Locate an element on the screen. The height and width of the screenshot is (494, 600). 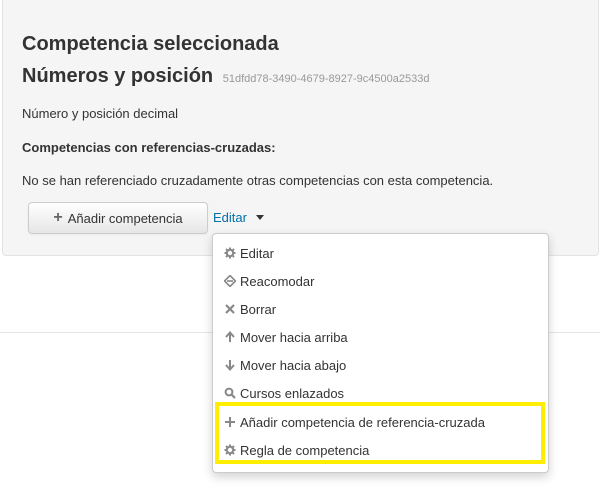
close-icon is located at coordinates (230, 309).